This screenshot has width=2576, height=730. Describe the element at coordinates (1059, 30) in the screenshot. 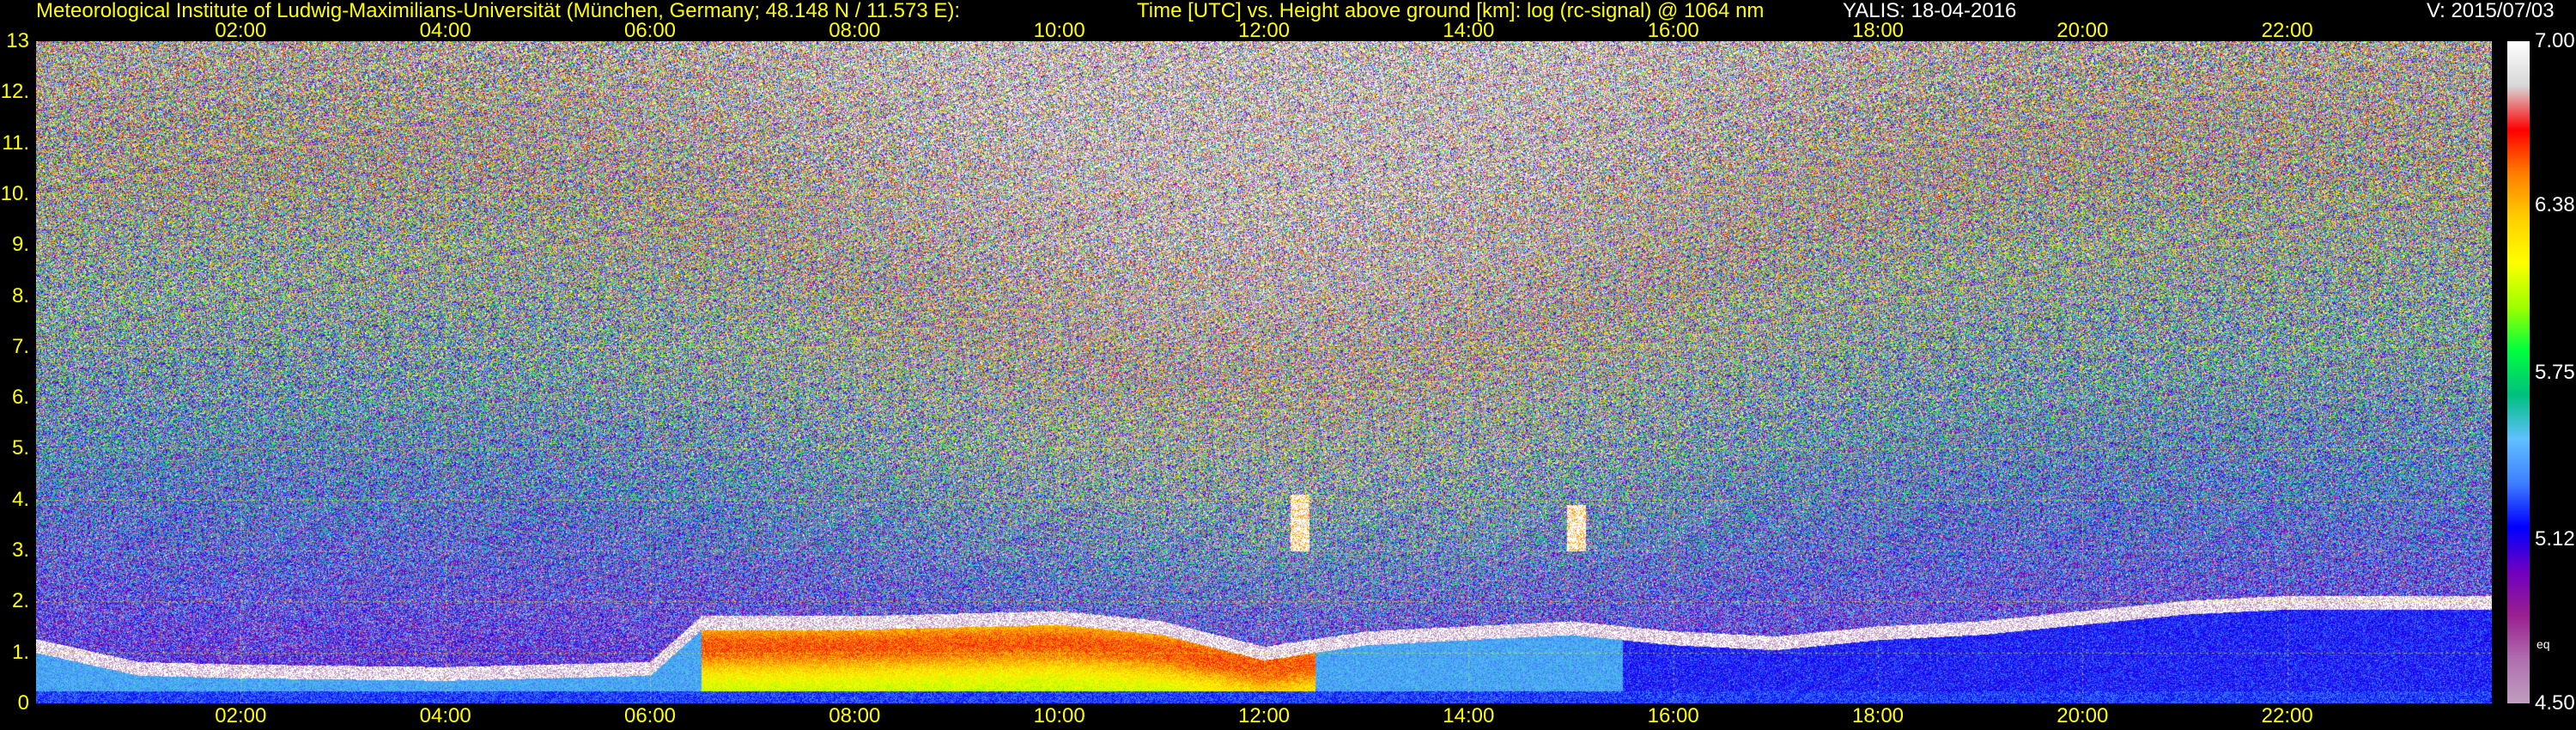

I see `x-tick-top: 10:00` at that location.